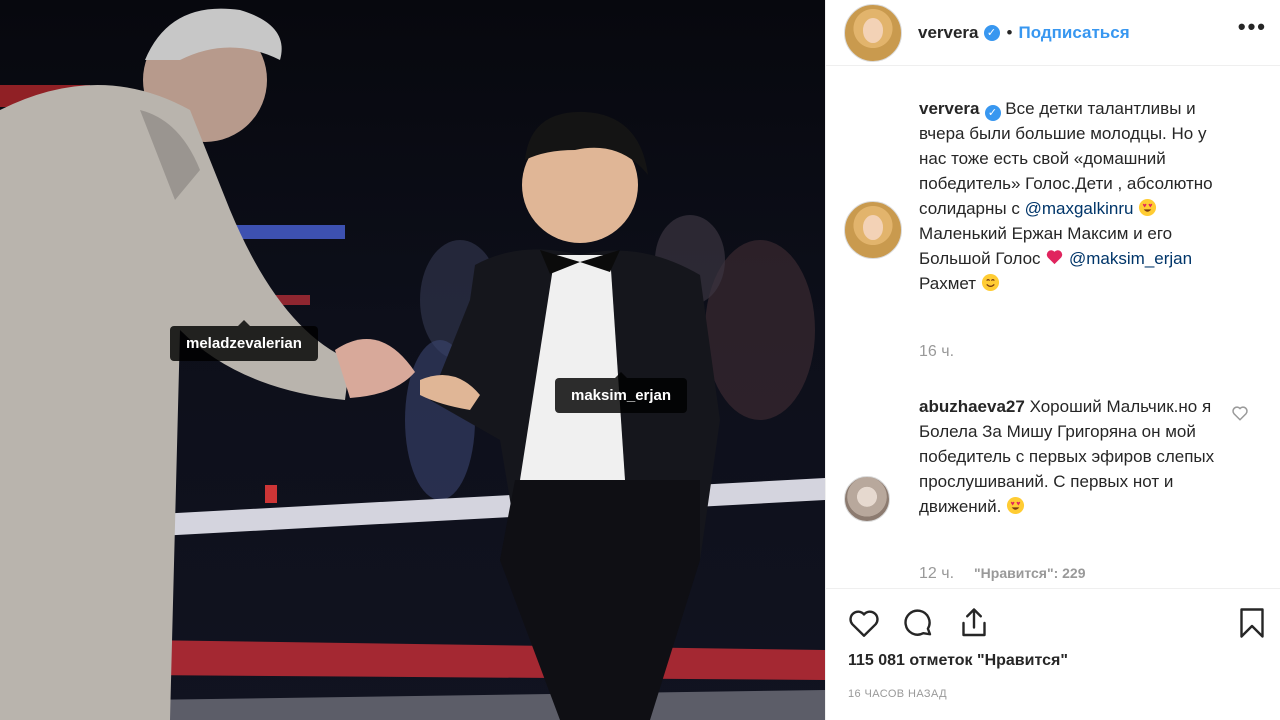 The height and width of the screenshot is (720, 1280). What do you see at coordinates (972, 406) in the screenshot?
I see `commenter-username: abuzhaeva27` at bounding box center [972, 406].